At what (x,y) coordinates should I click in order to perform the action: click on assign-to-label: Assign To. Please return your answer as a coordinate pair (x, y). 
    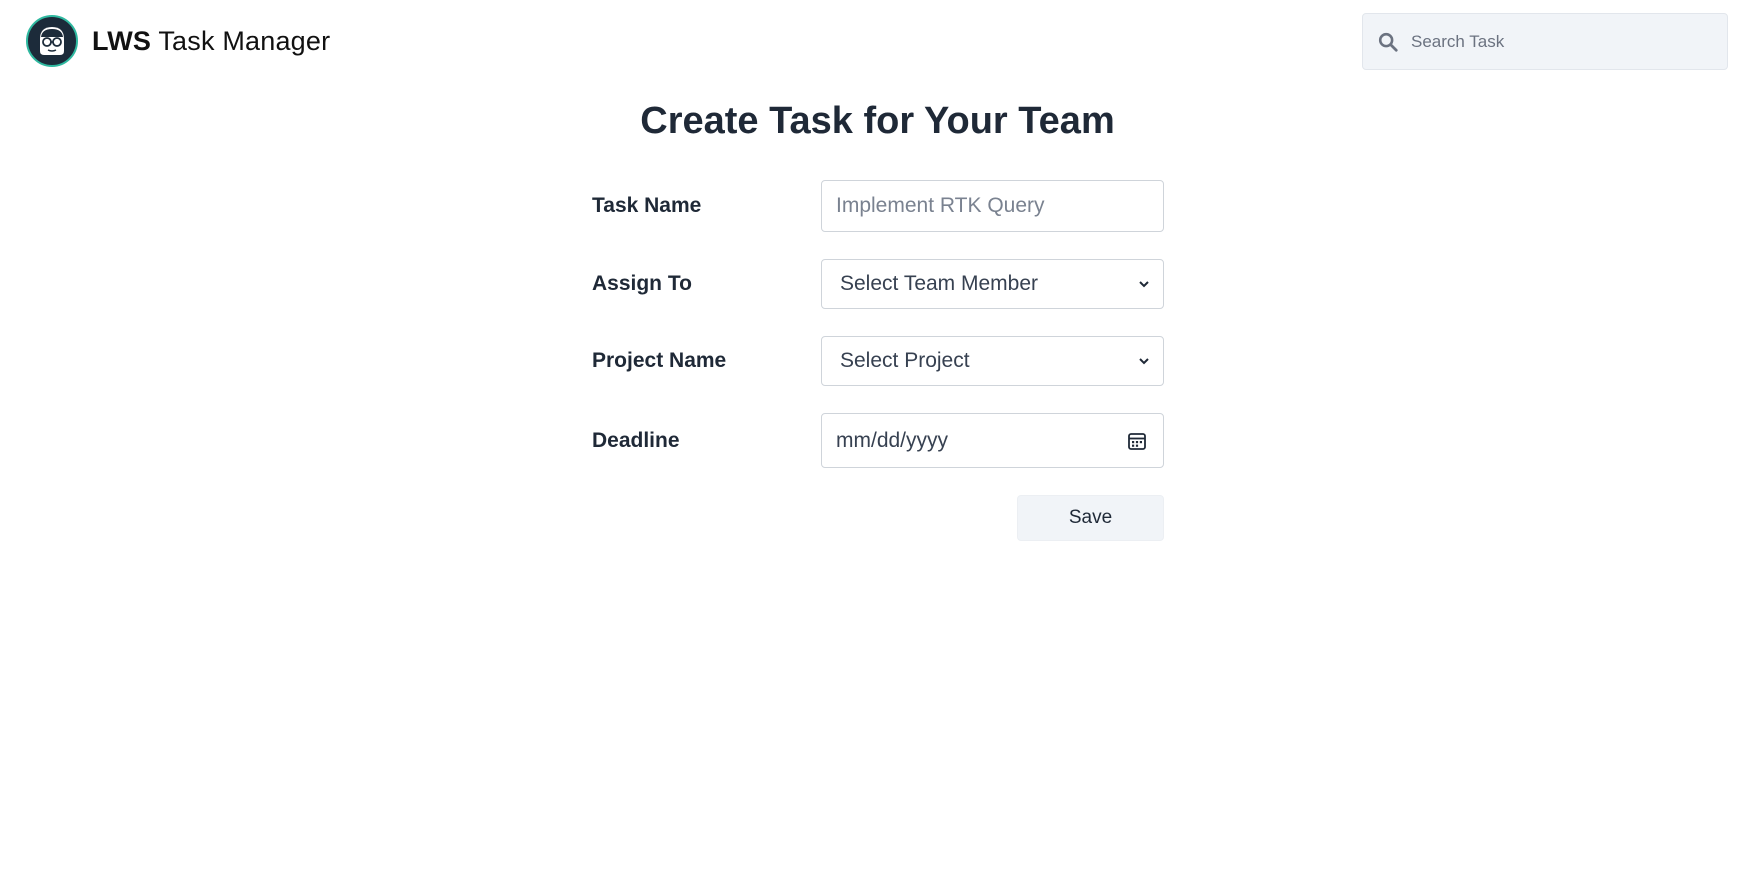
    Looking at the image, I should click on (642, 283).